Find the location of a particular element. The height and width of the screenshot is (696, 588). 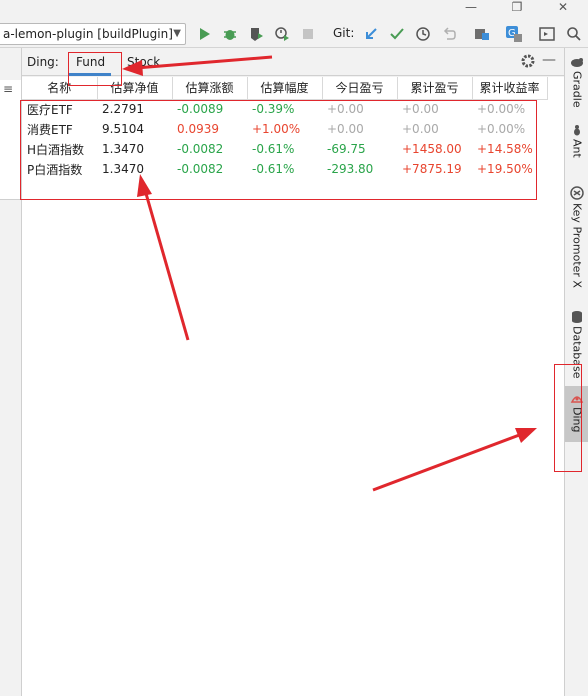

git-commit-icon is located at coordinates (397, 34).